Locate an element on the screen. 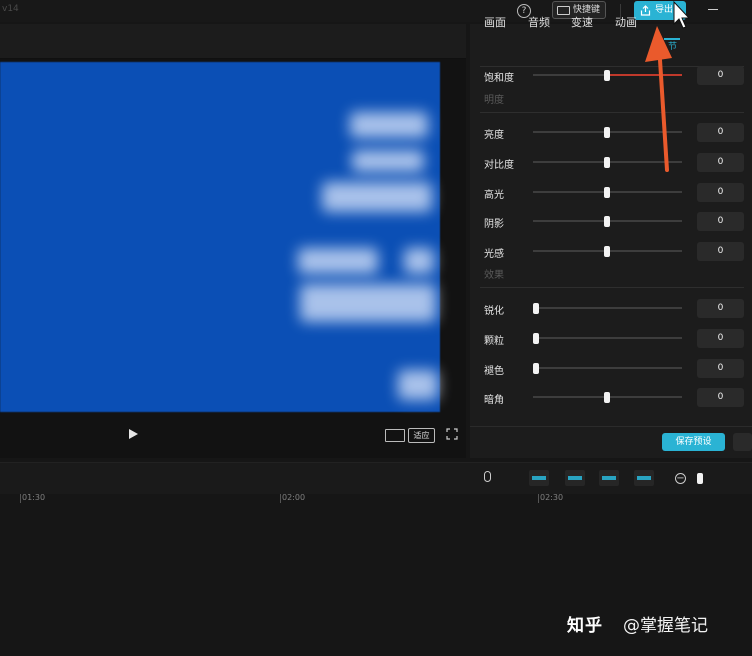  panel-footer-divider is located at coordinates (611, 426).